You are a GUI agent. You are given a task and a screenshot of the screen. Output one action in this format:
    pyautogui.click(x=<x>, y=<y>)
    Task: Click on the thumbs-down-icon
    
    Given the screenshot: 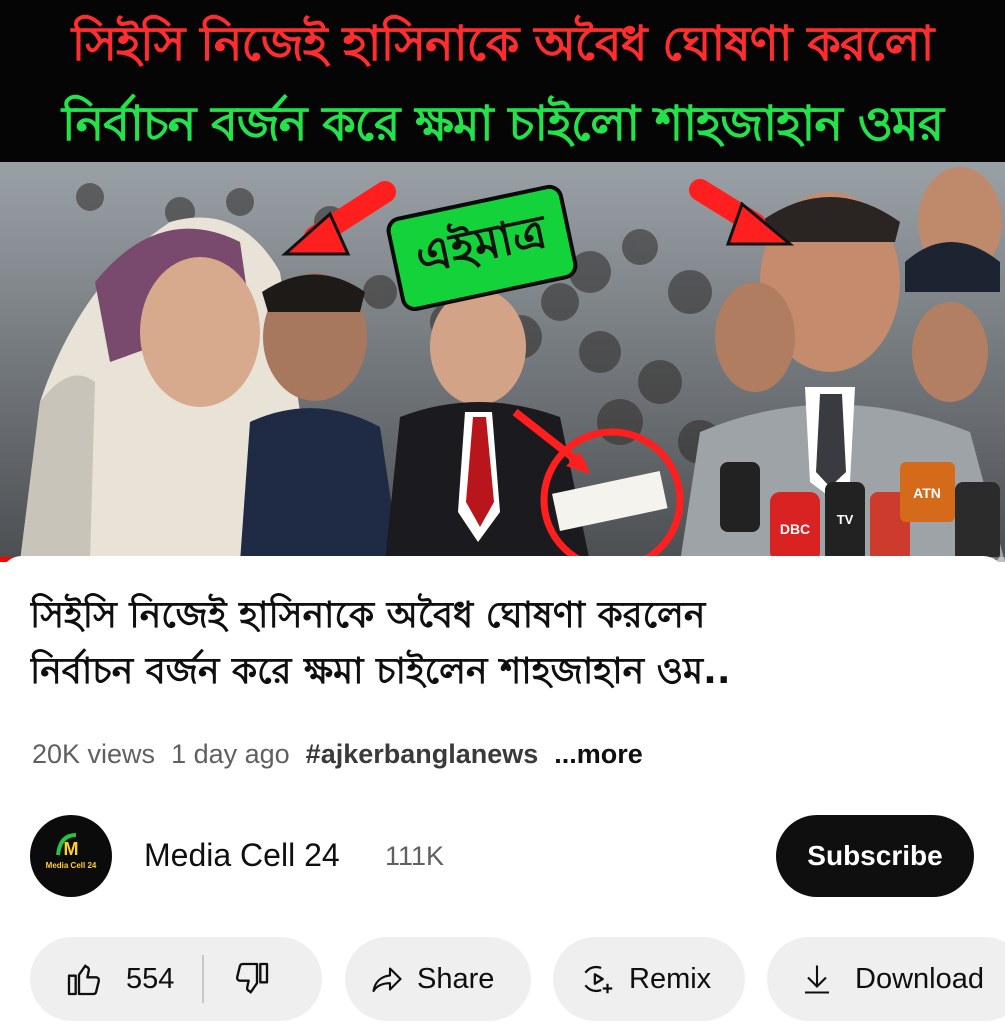 What is the action you would take?
    pyautogui.click(x=252, y=978)
    